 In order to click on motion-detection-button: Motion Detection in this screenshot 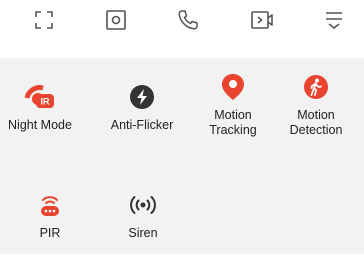, I will do `click(316, 110)`.